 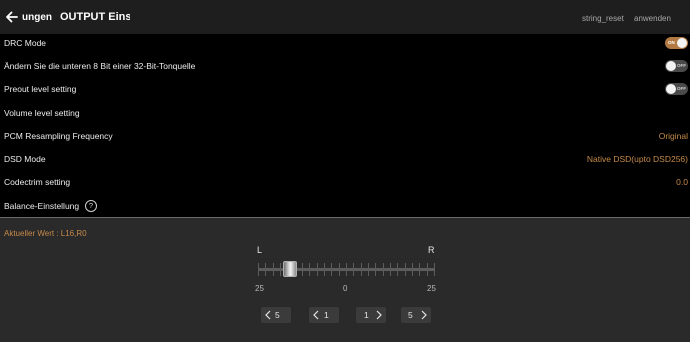 I want to click on reset-button: string_reset, so click(x=603, y=18).